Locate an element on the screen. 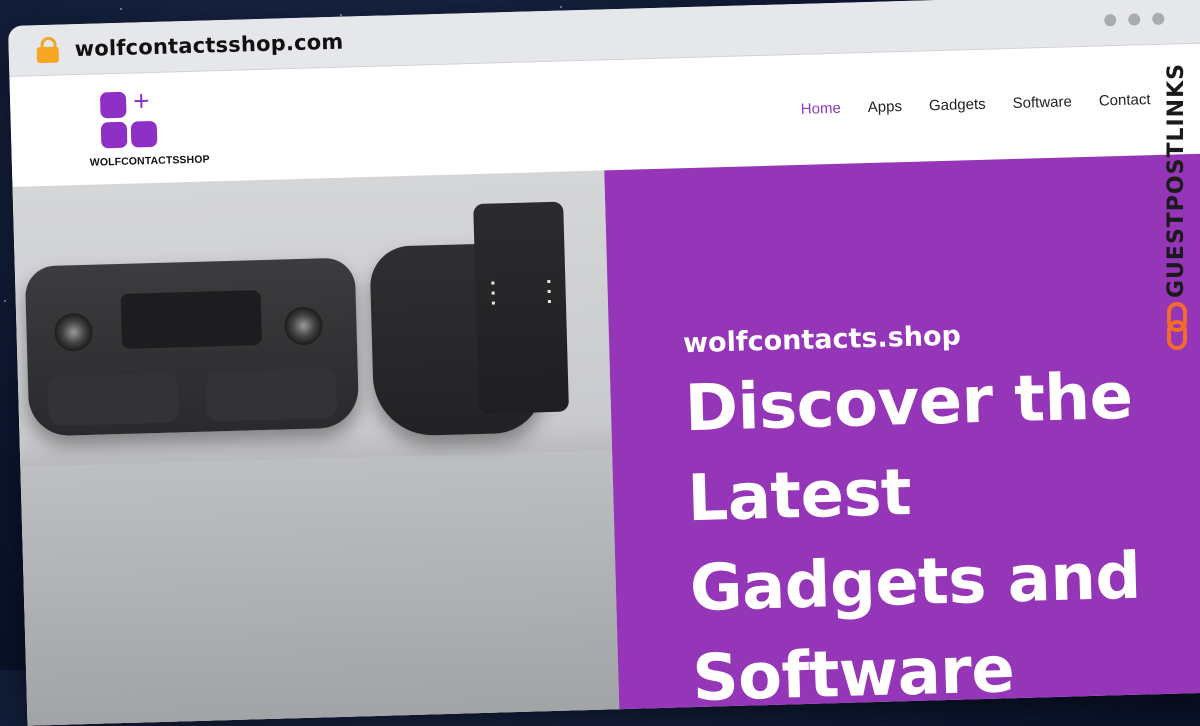 Image resolution: width=1200 pixels, height=726 pixels. nav-home: Home is located at coordinates (821, 109).